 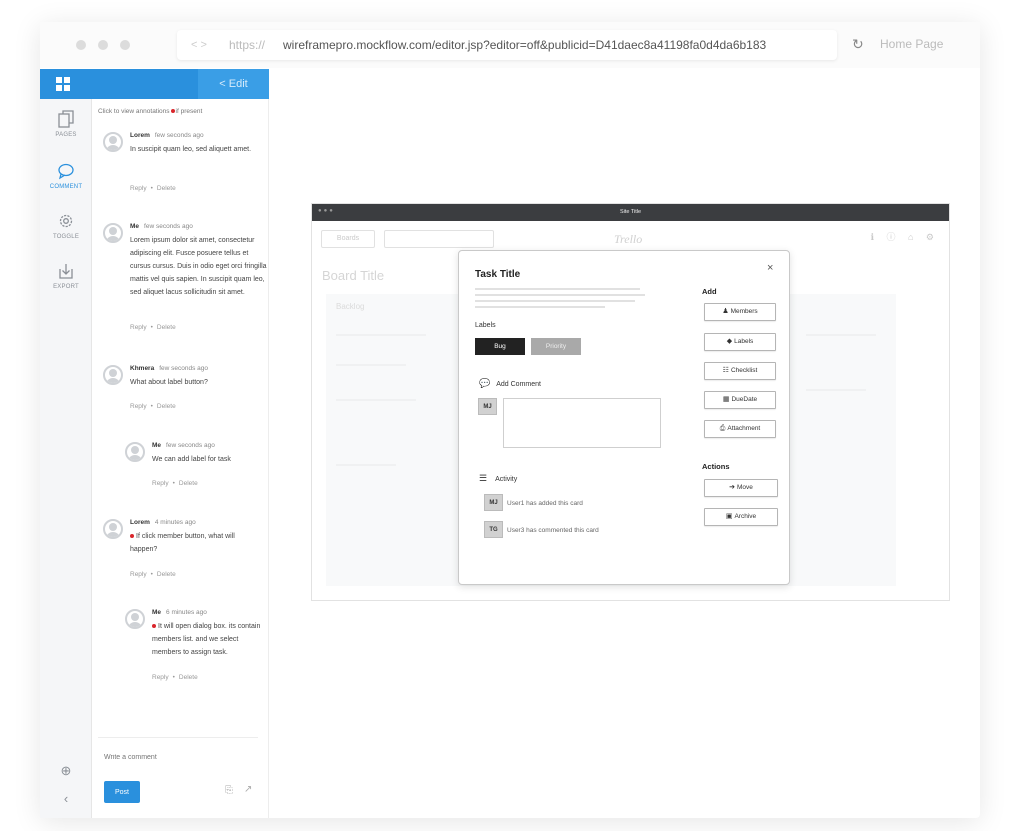 What do you see at coordinates (175, 522) in the screenshot?
I see `comment-time: 4 minutes ago` at bounding box center [175, 522].